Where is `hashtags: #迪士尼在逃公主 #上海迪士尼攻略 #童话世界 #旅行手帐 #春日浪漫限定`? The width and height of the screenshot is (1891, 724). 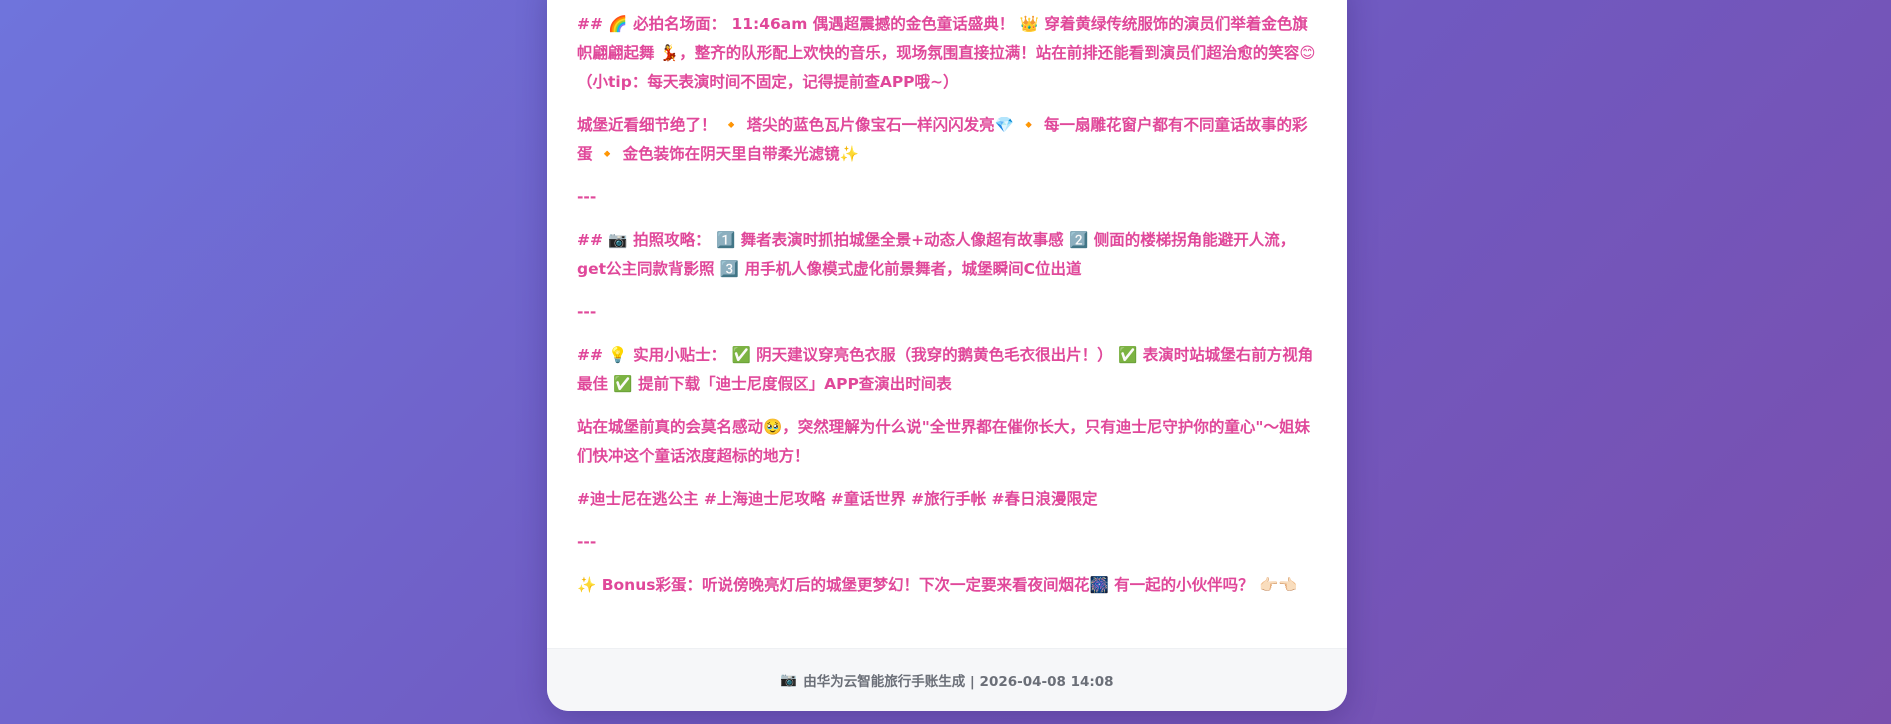
hashtags: #迪士尼在逃公主 #上海迪士尼攻略 #童话世界 #旅行手帐 #春日浪漫限定 is located at coordinates (837, 499).